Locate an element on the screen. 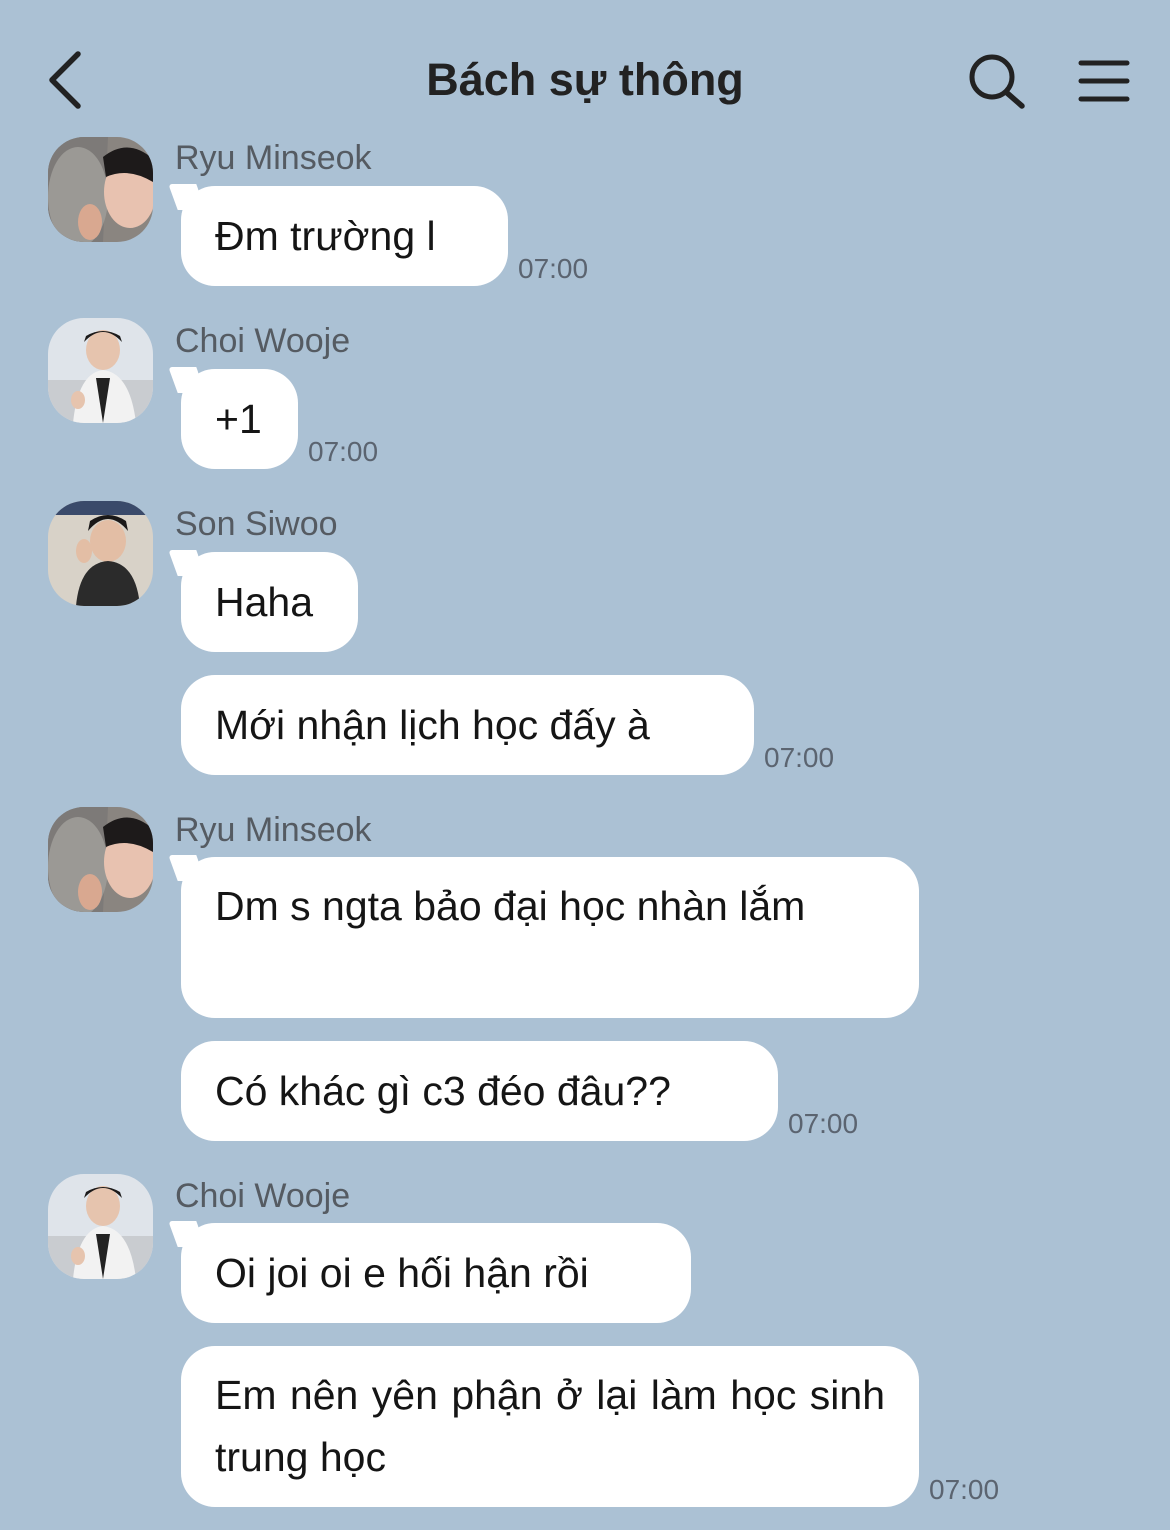 This screenshot has height=1530, width=1170. search-icon is located at coordinates (997, 81).